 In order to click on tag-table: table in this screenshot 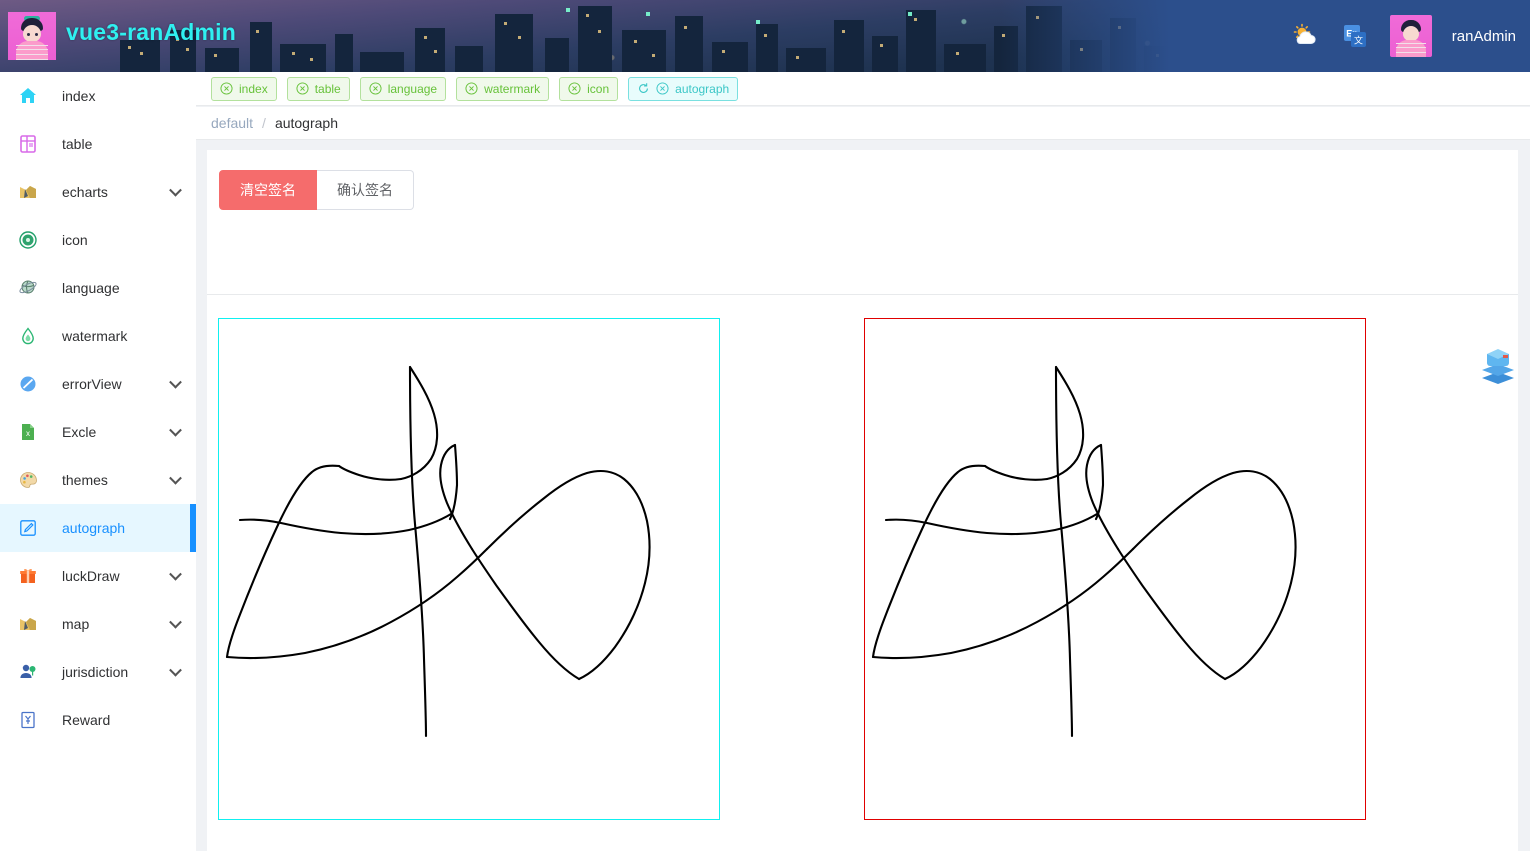, I will do `click(318, 88)`.